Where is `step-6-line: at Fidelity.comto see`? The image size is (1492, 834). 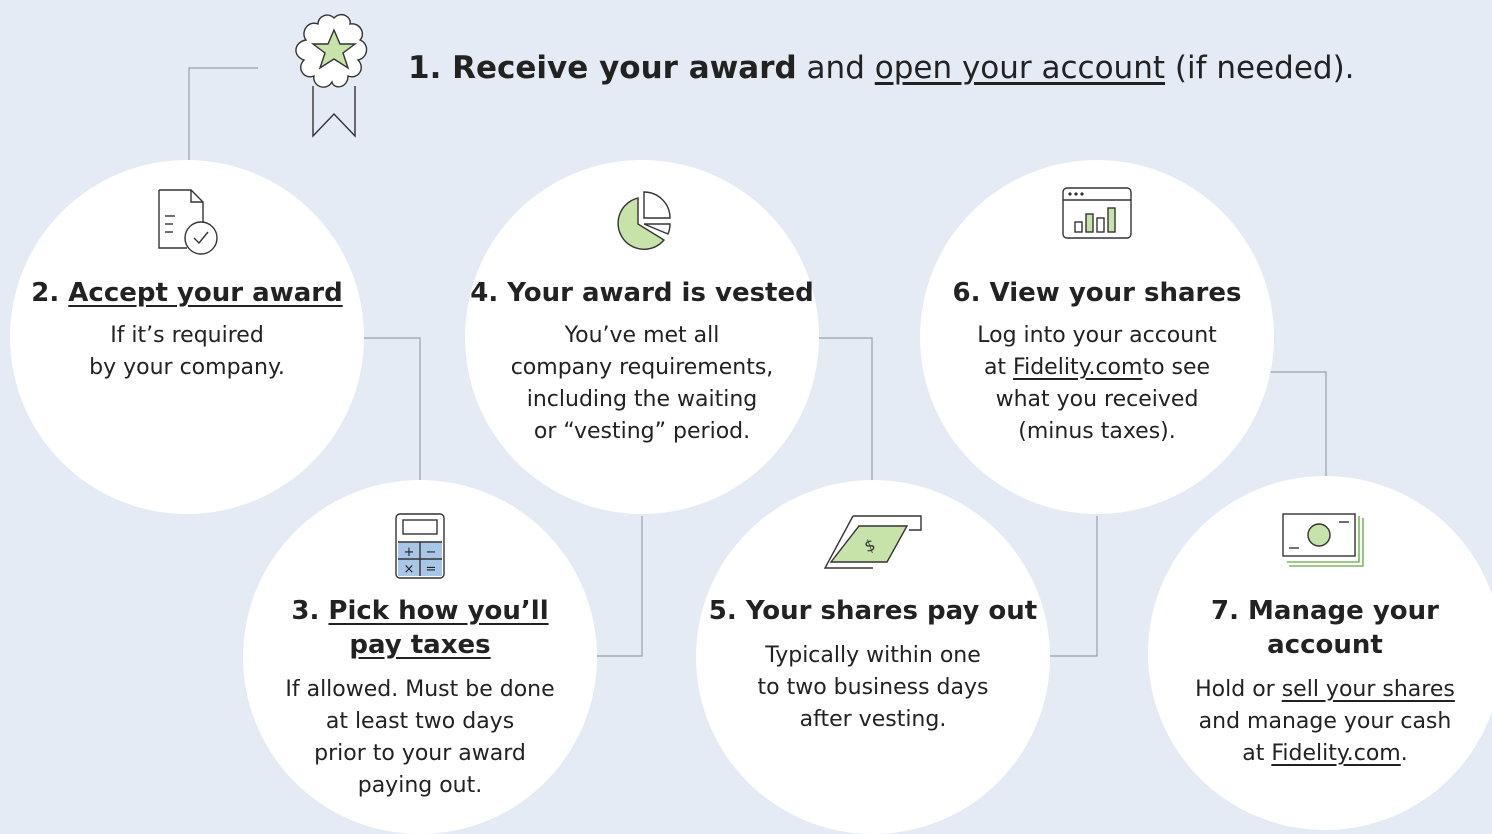
step-6-line: at Fidelity.comto see is located at coordinates (1097, 368).